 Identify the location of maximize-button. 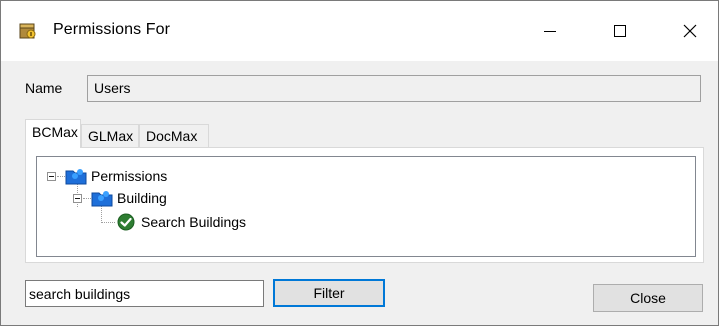
(620, 31).